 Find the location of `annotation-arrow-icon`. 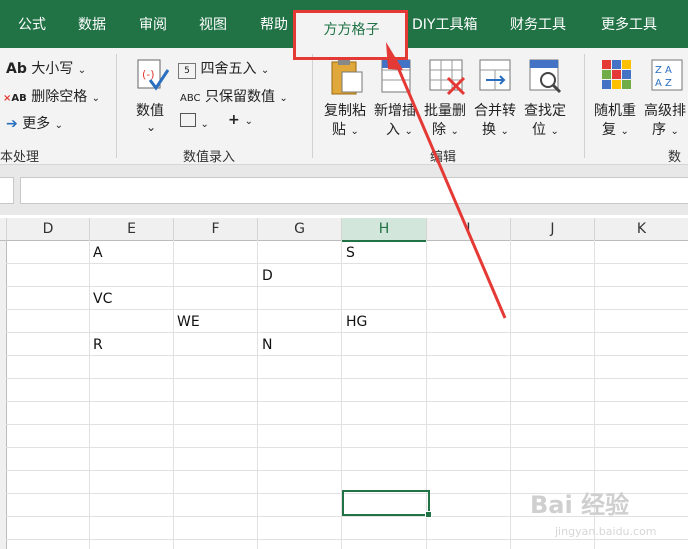

annotation-arrow-icon is located at coordinates (446, 180).